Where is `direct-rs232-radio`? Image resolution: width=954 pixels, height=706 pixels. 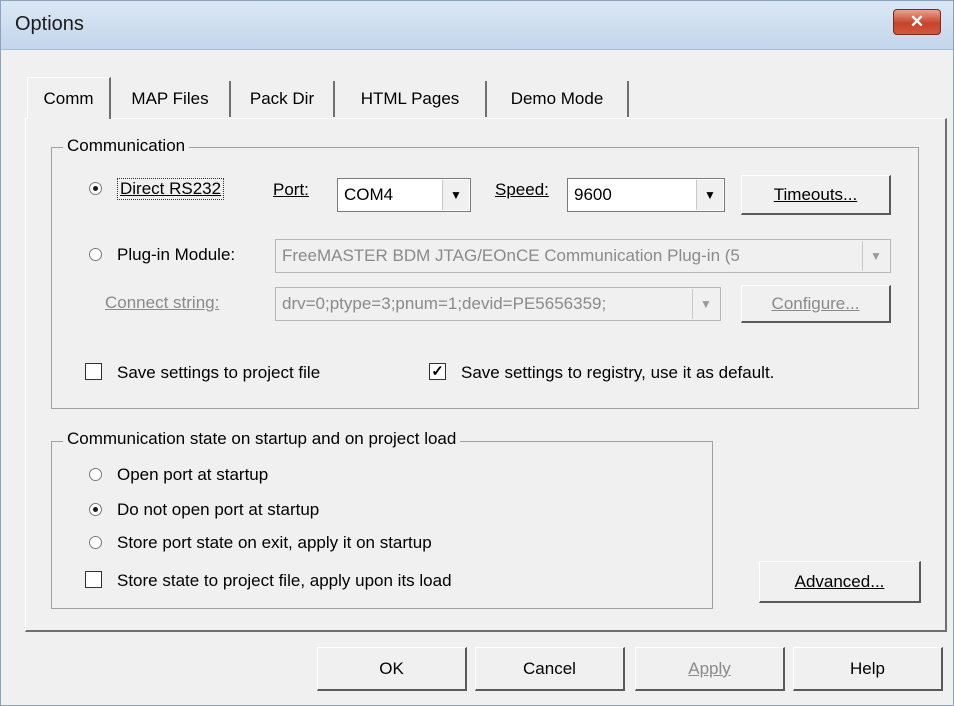
direct-rs232-radio is located at coordinates (95, 188).